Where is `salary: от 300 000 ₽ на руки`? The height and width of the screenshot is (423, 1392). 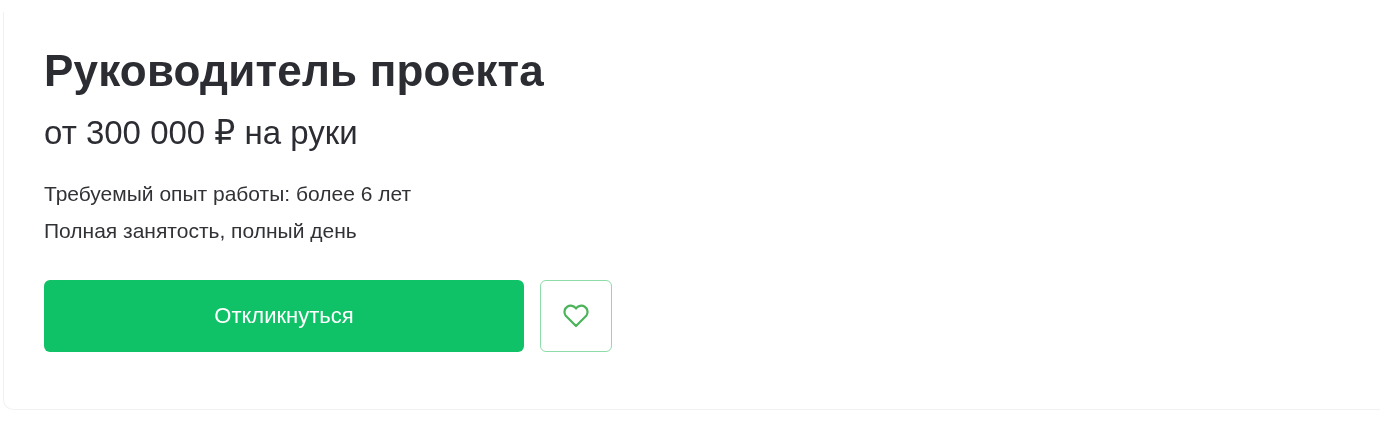 salary: от 300 000 ₽ на руки is located at coordinates (201, 133).